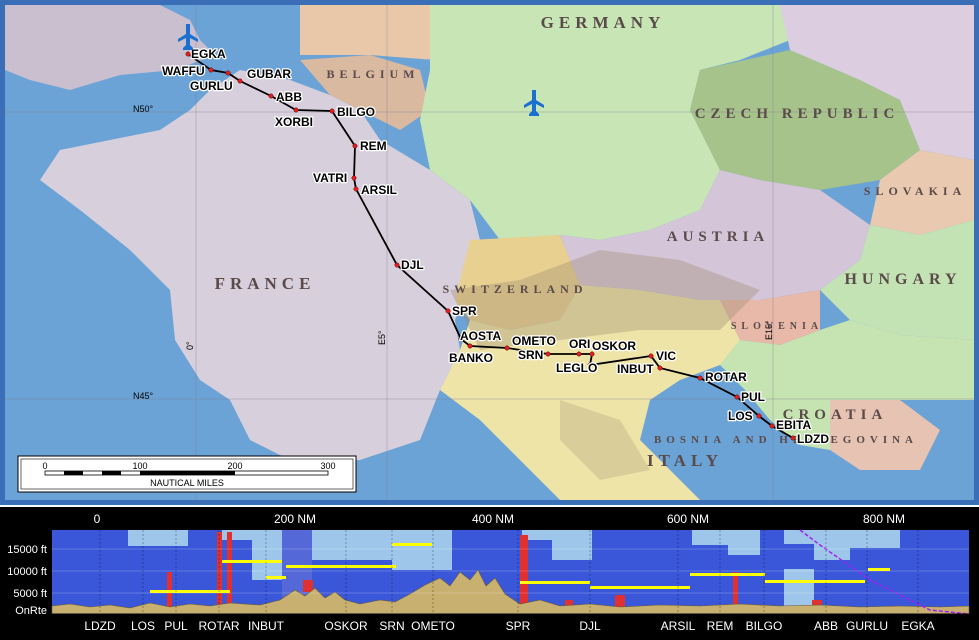 This screenshot has height=640, width=979. I want to click on waypoint-label: ROTAR, so click(726, 377).